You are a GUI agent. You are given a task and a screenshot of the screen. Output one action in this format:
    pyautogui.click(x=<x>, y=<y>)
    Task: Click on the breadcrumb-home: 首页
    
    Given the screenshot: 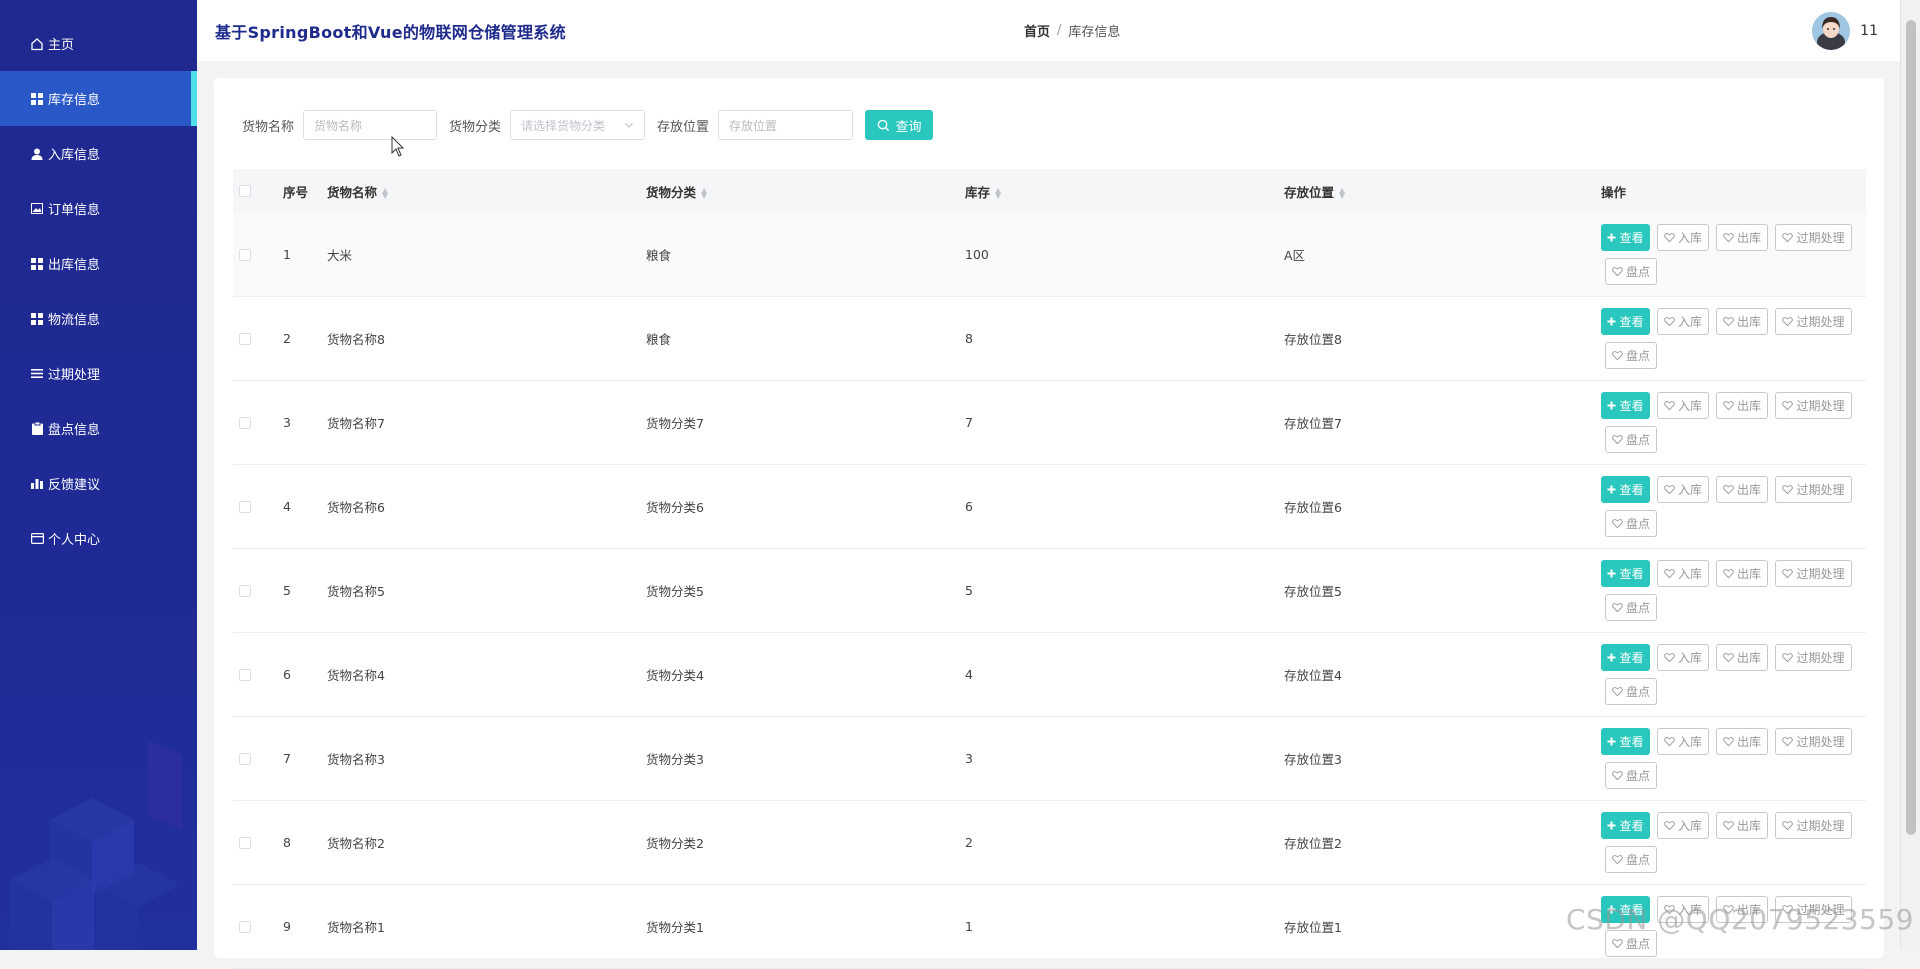 What is the action you would take?
    pyautogui.click(x=1037, y=30)
    